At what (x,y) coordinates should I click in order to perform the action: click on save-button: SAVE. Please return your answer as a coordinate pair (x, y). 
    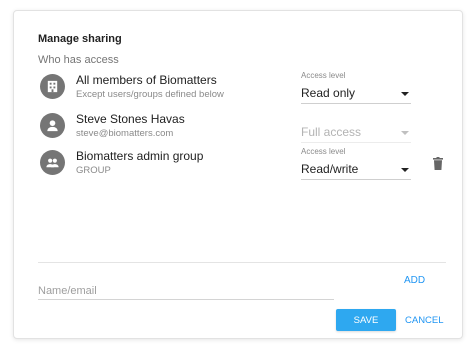
    Looking at the image, I should click on (366, 320).